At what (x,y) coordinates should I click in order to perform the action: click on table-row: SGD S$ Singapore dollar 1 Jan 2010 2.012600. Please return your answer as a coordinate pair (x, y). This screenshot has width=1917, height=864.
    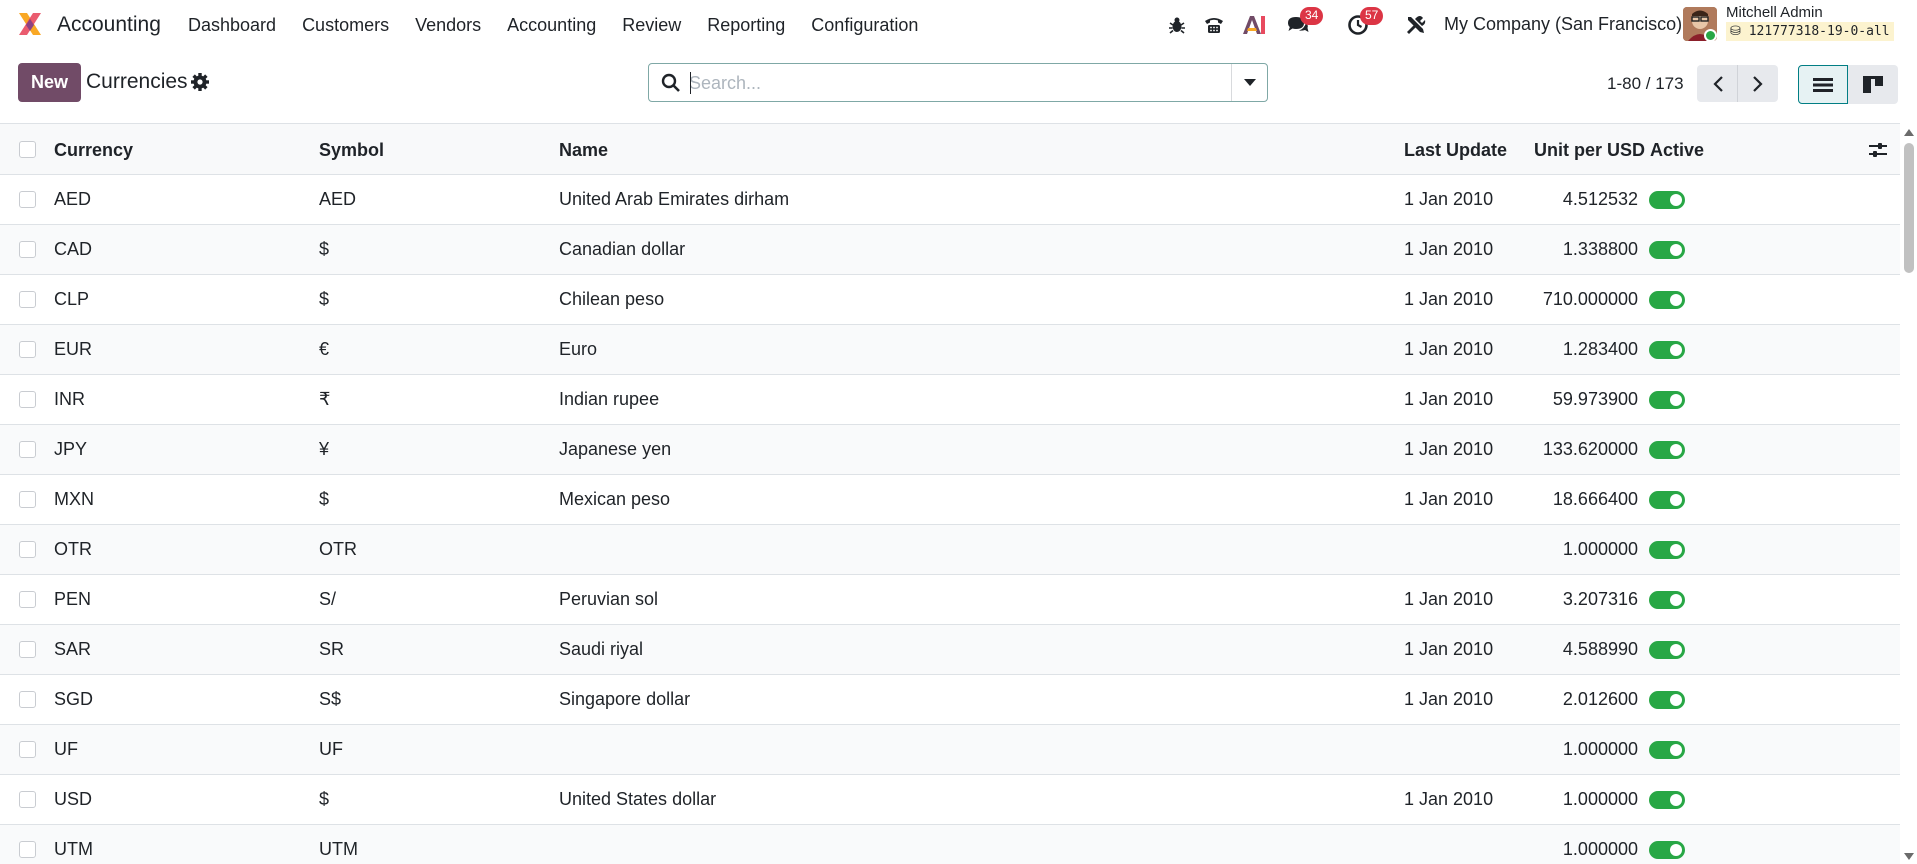
    Looking at the image, I should click on (950, 700).